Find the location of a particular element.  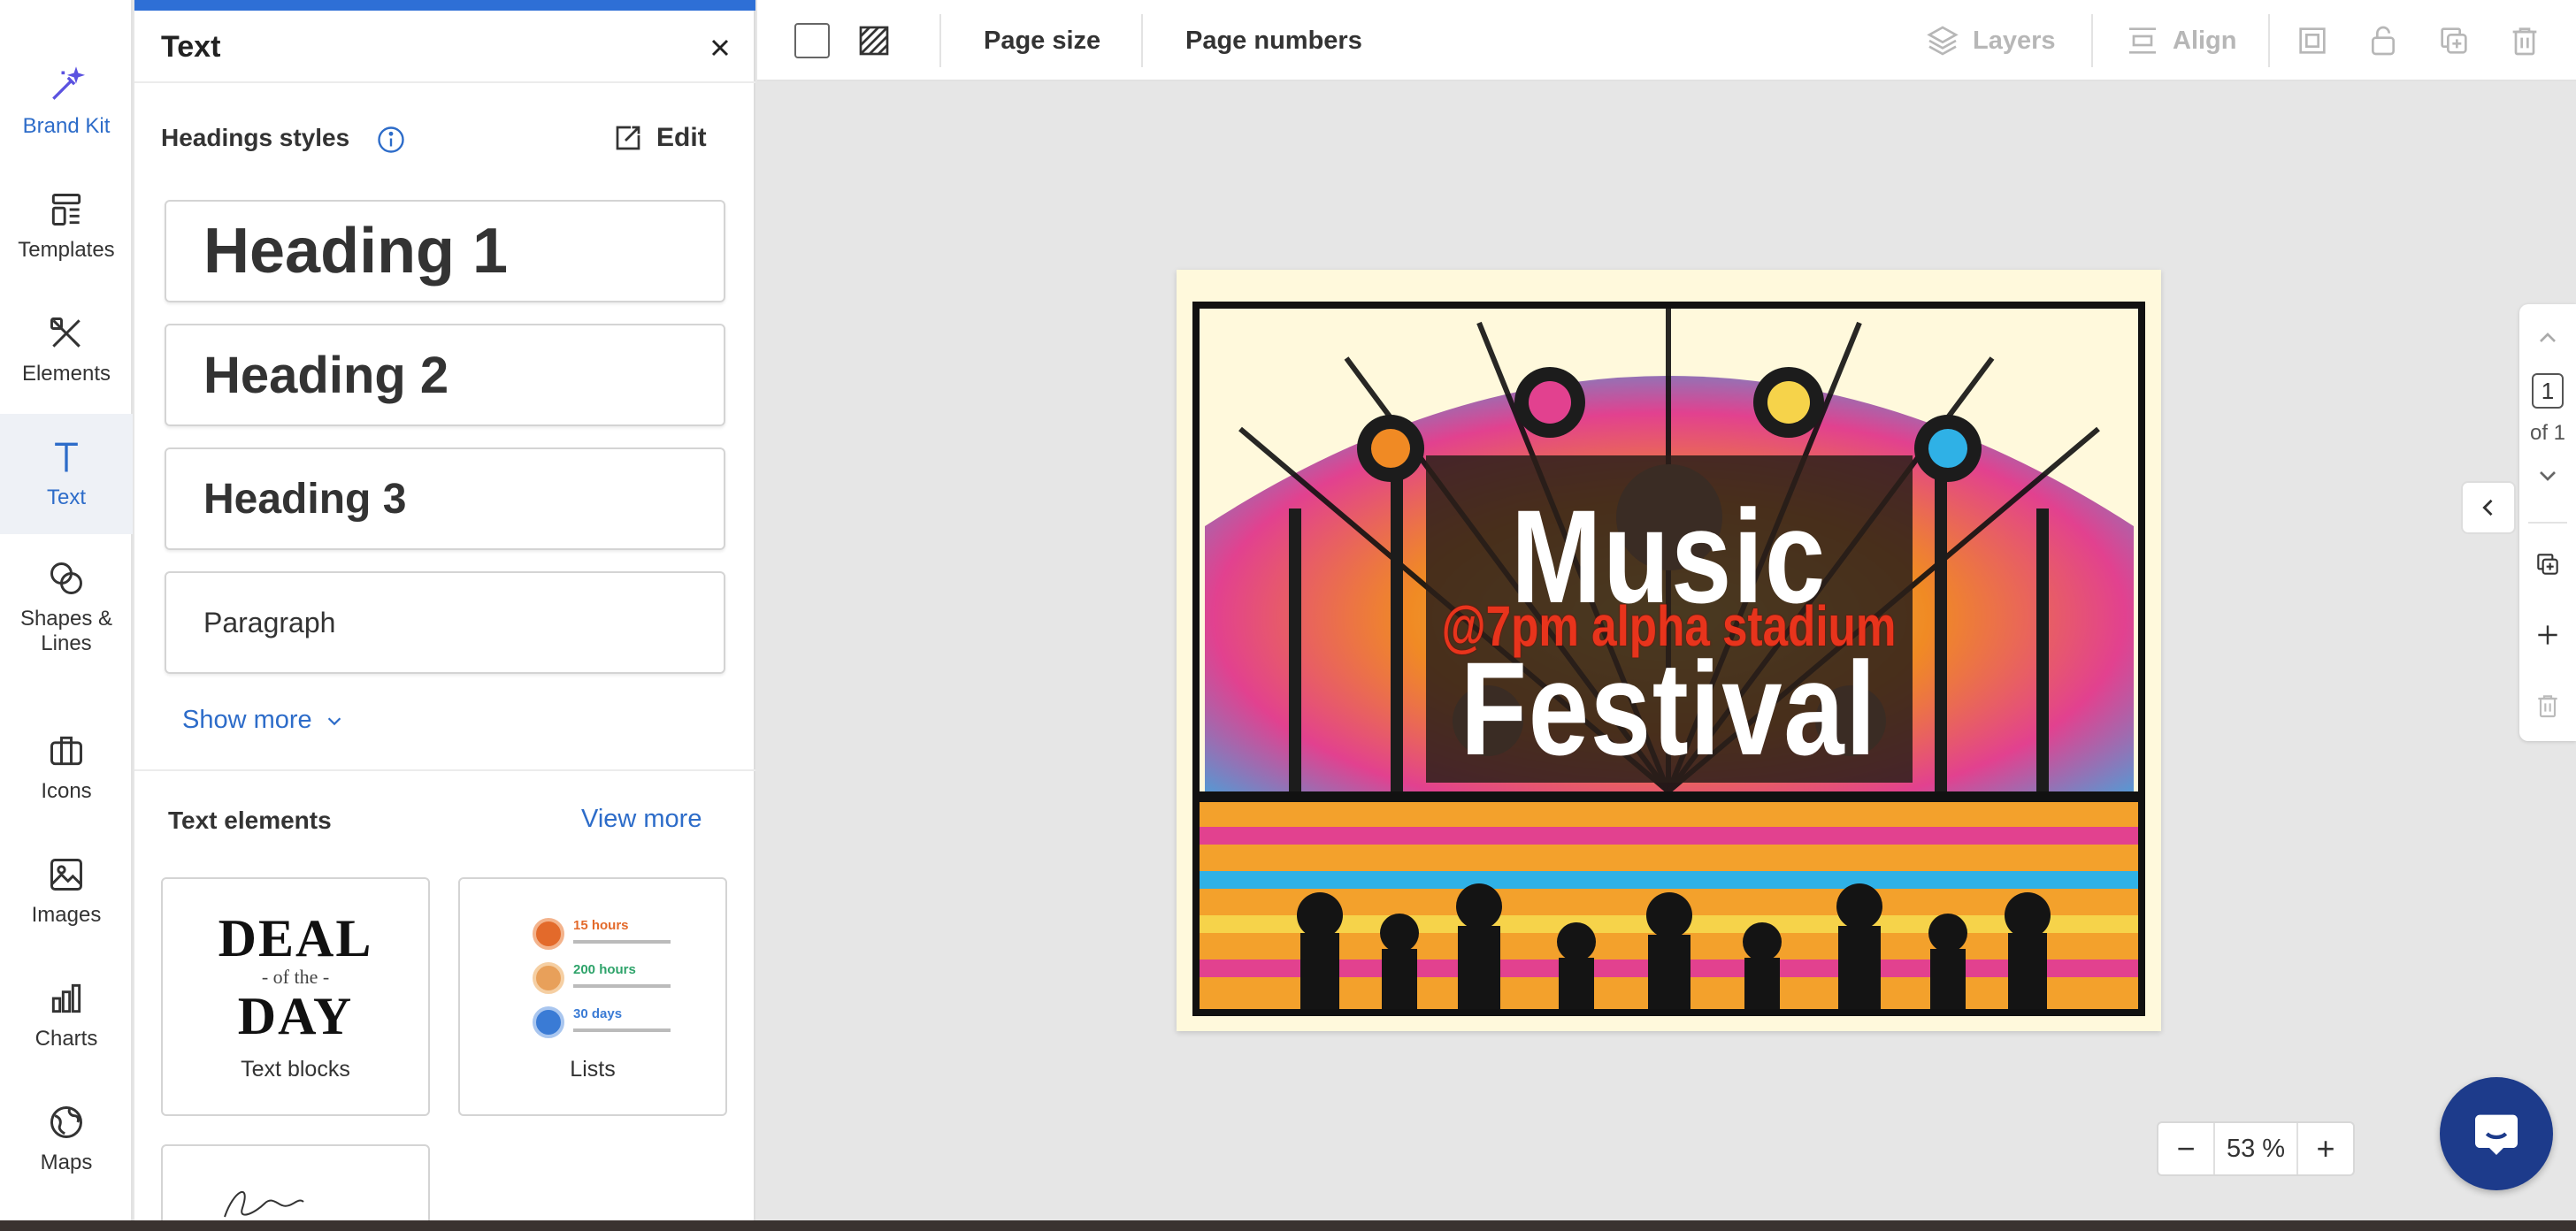

top-toolbar: Page size Page numbers Layers Align is located at coordinates (1666, 41).